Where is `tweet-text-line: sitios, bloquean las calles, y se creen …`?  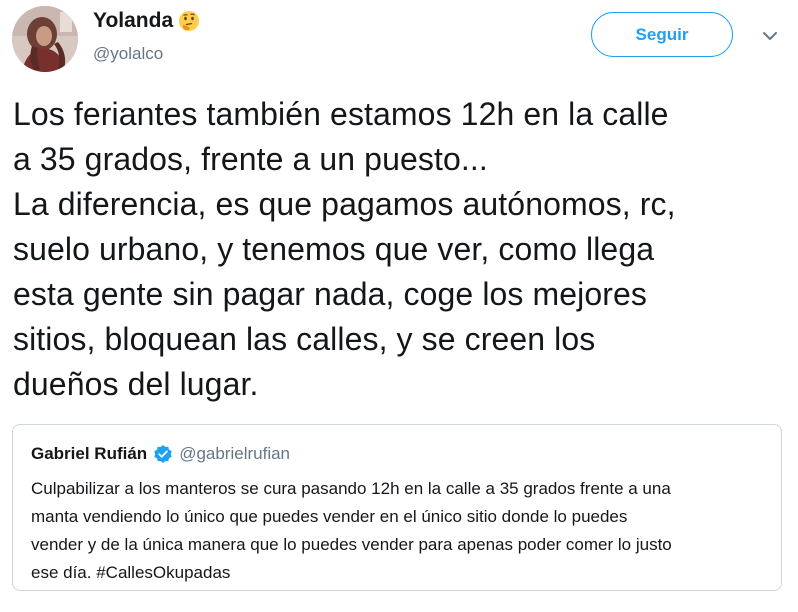 tweet-text-line: sitios, bloquean las calles, y se creen … is located at coordinates (304, 339).